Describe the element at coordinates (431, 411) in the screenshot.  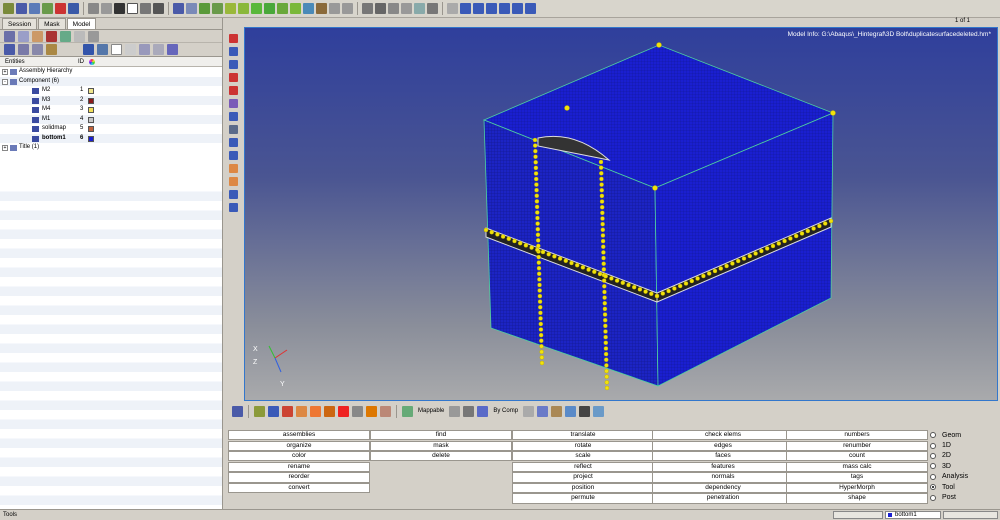
I see `mappable-select: Mappable` at that location.